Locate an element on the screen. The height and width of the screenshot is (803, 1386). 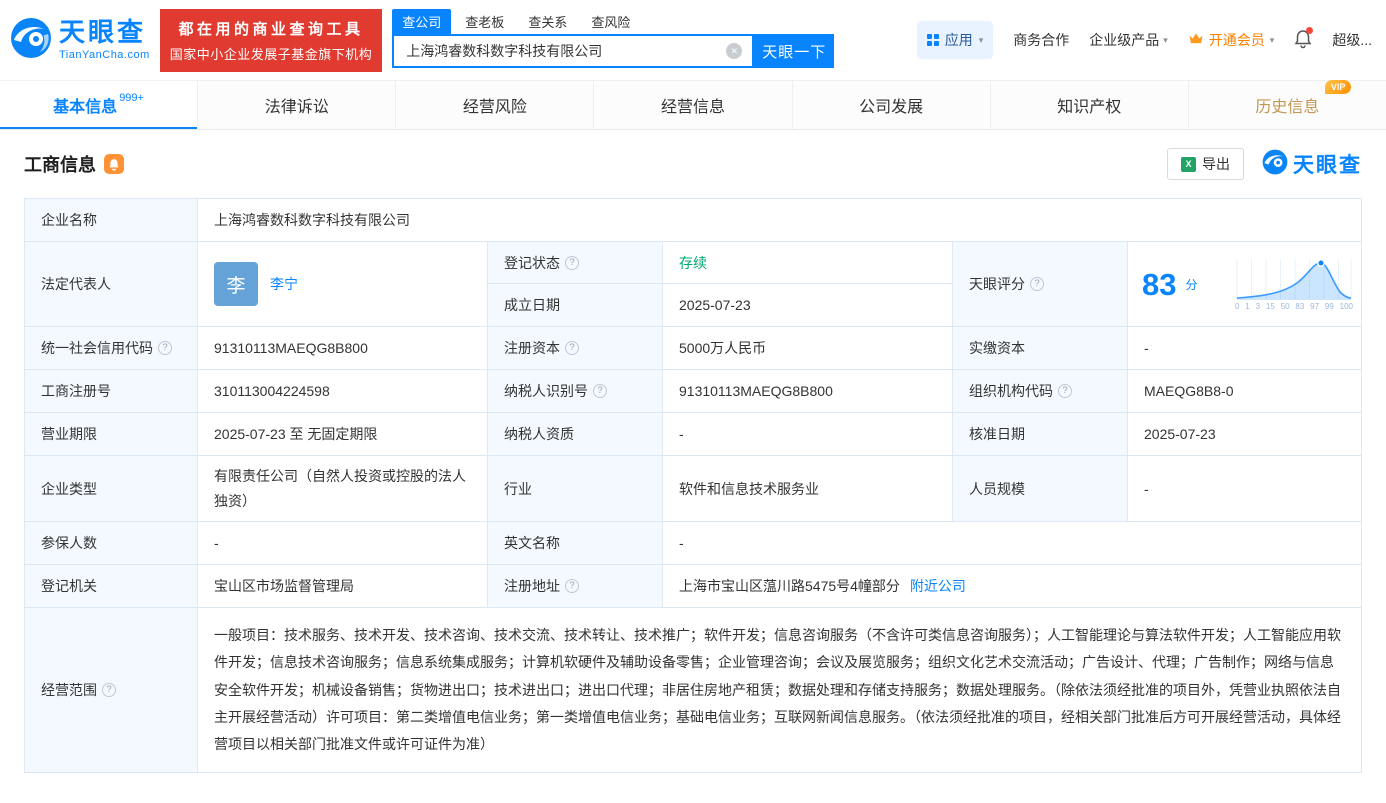
org-code-value: MAEQG8B8-0 is located at coordinates (1245, 391).